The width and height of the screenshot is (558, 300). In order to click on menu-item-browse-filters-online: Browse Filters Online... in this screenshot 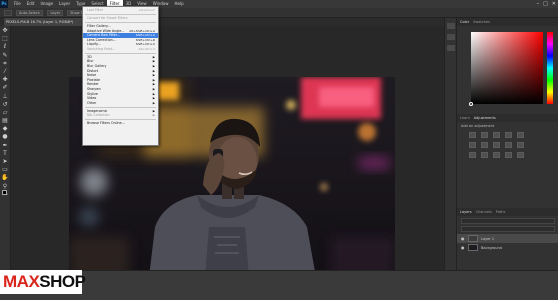, I will do `click(120, 123)`.